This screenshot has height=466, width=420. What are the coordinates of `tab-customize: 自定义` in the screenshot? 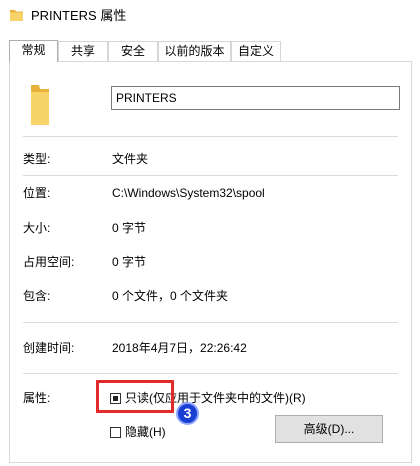 It's located at (256, 51).